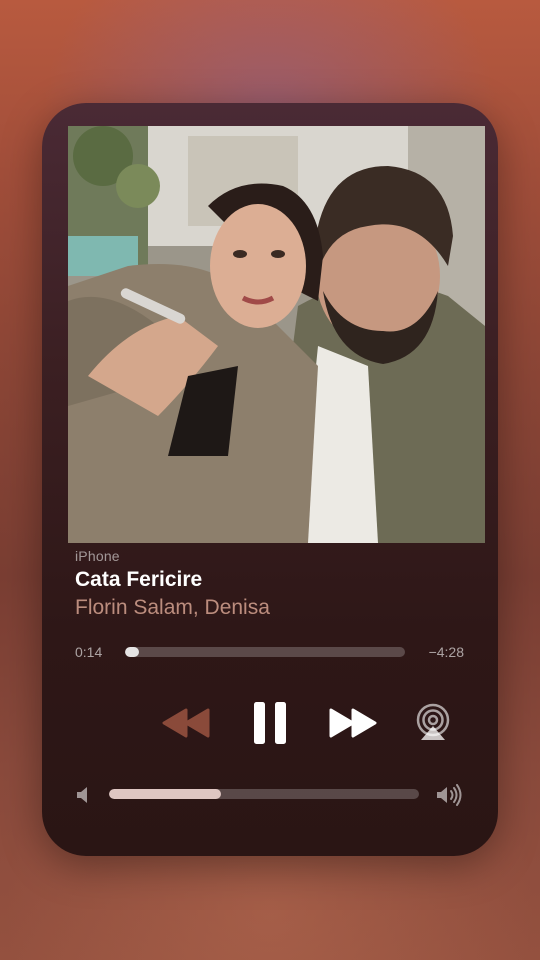 The width and height of the screenshot is (540, 960). I want to click on rewind-button, so click(187, 723).